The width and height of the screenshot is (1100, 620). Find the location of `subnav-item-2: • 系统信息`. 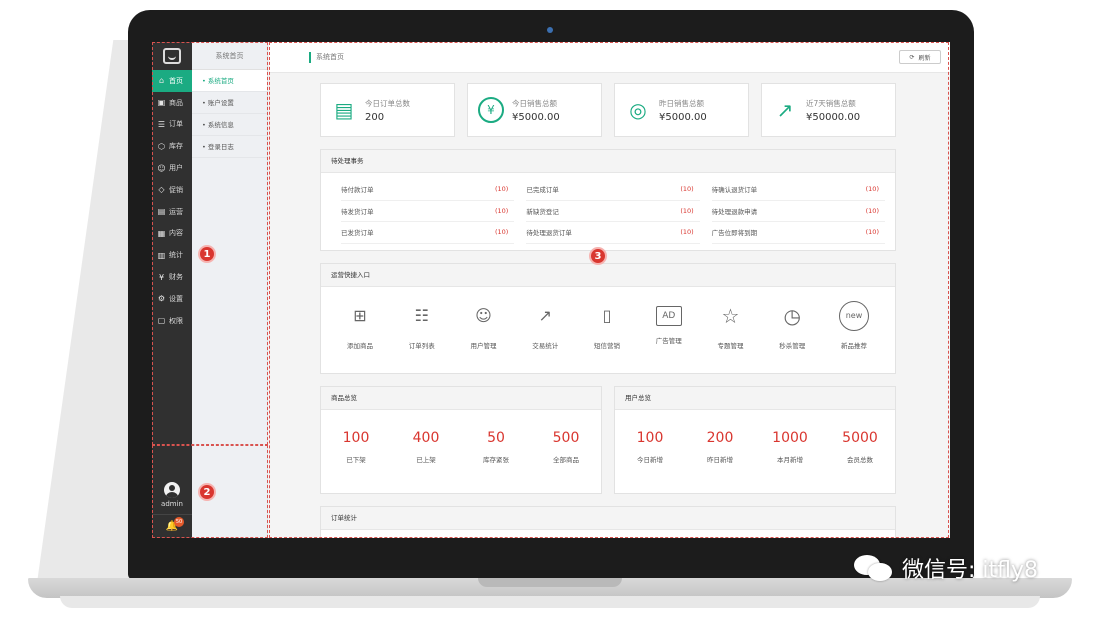

subnav-item-2: • 系统信息 is located at coordinates (229, 125).